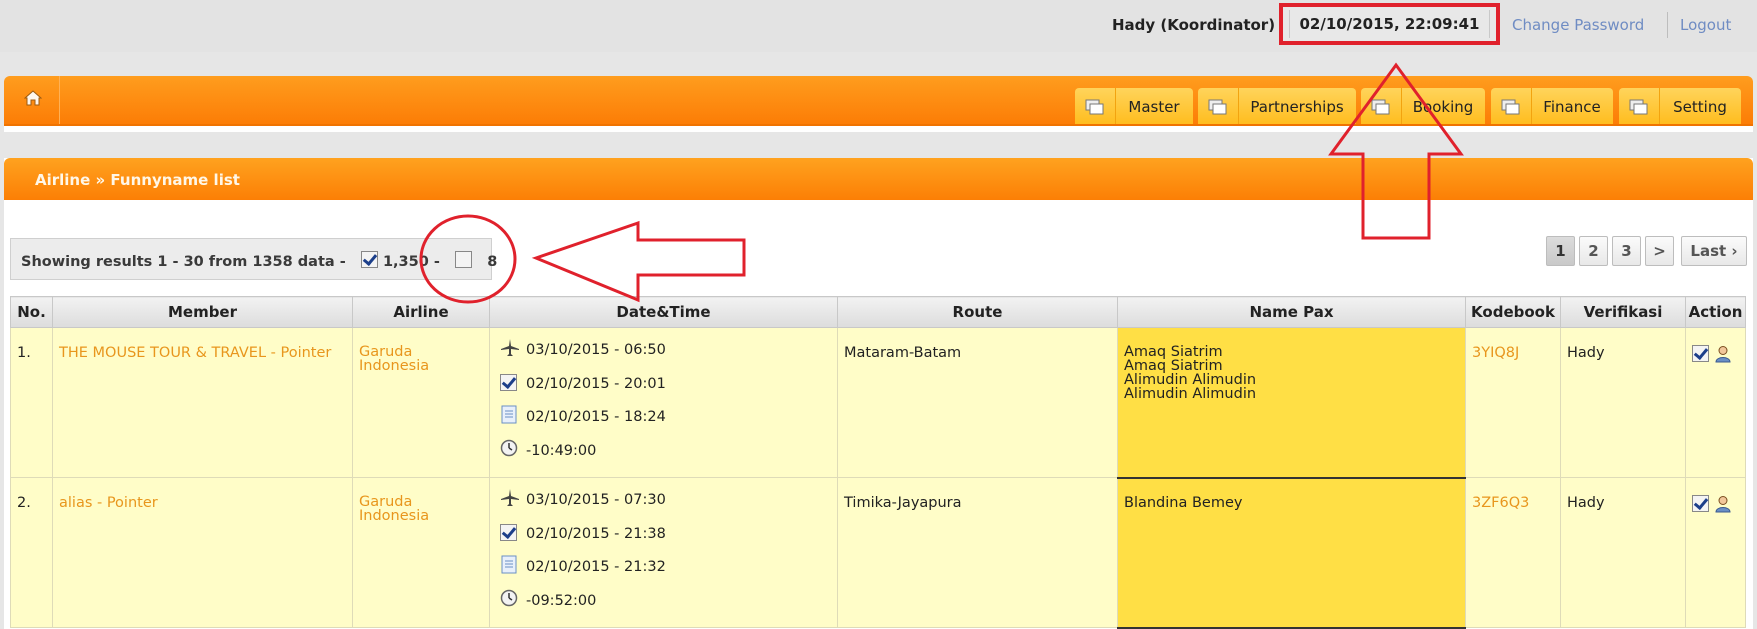  I want to click on verified-time: 02/10/2015 - 20:01, so click(596, 383).